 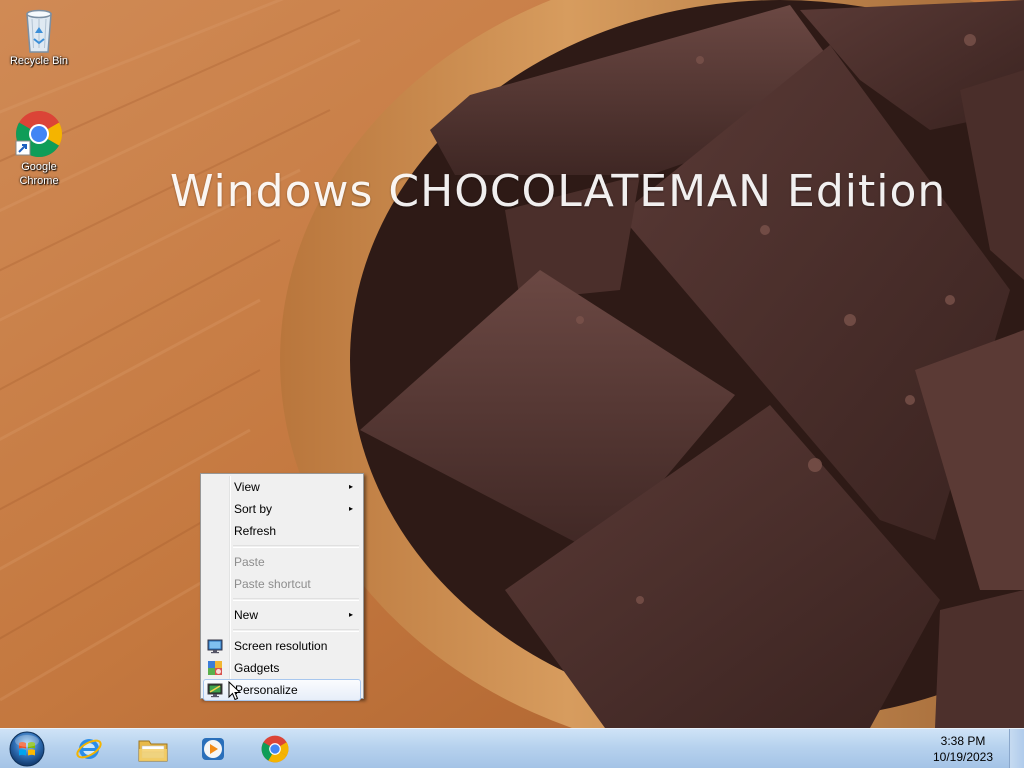 What do you see at coordinates (215, 668) in the screenshot?
I see `gadgets-icon` at bounding box center [215, 668].